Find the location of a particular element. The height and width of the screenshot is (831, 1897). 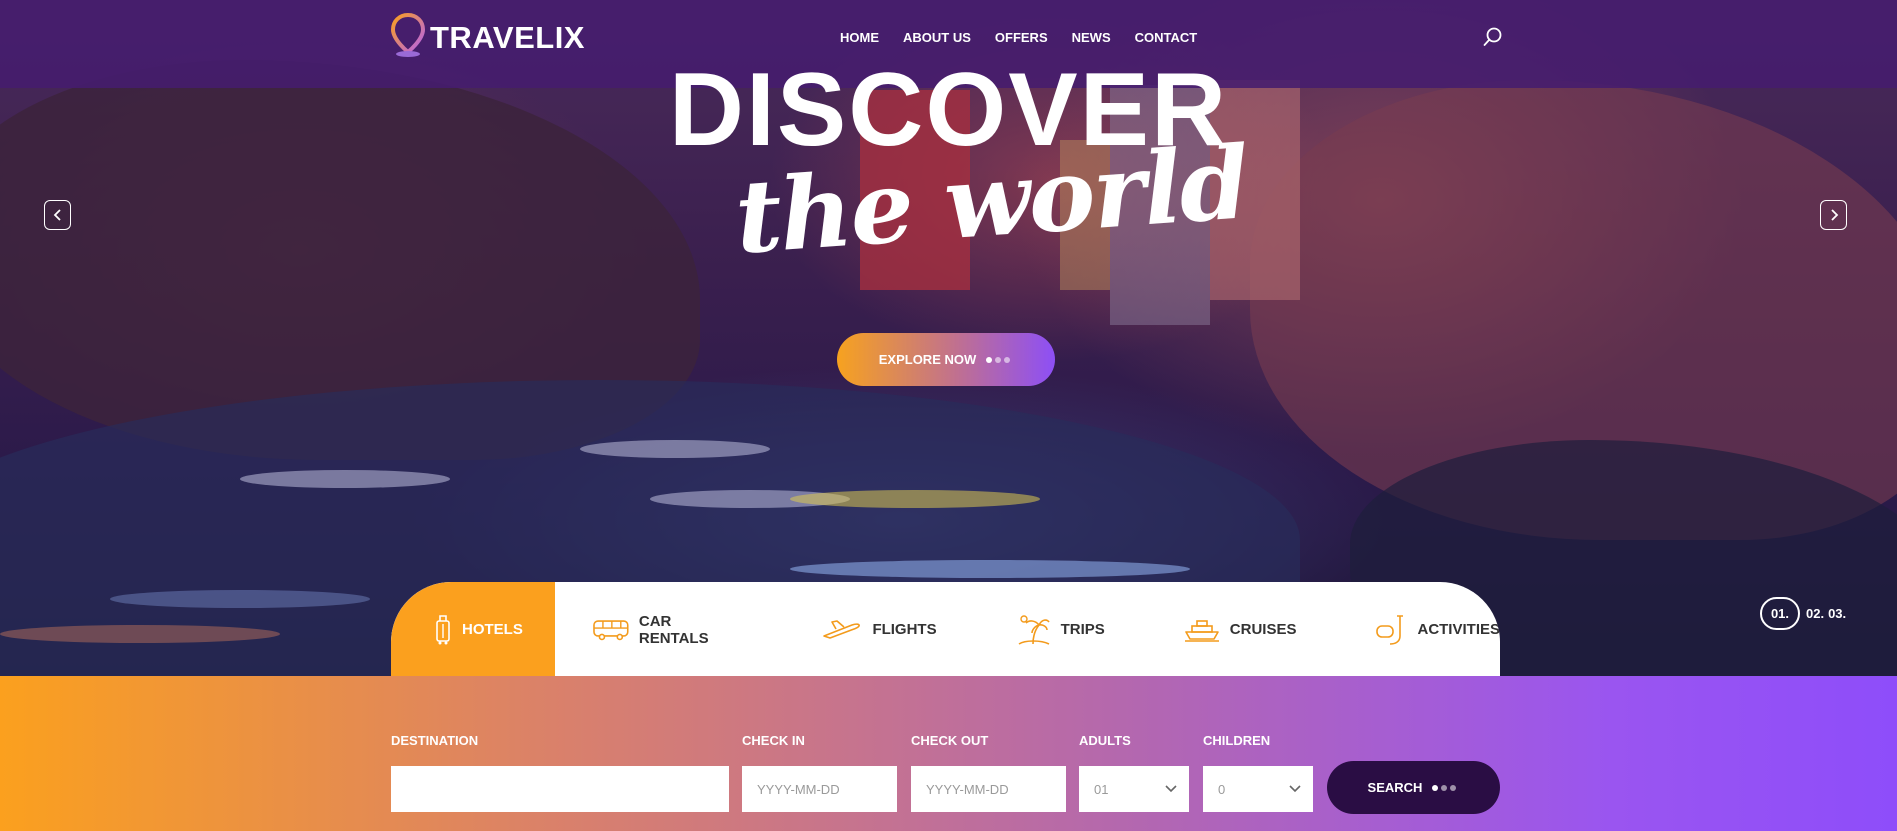

tab-label: TRIPS is located at coordinates (1082, 629).